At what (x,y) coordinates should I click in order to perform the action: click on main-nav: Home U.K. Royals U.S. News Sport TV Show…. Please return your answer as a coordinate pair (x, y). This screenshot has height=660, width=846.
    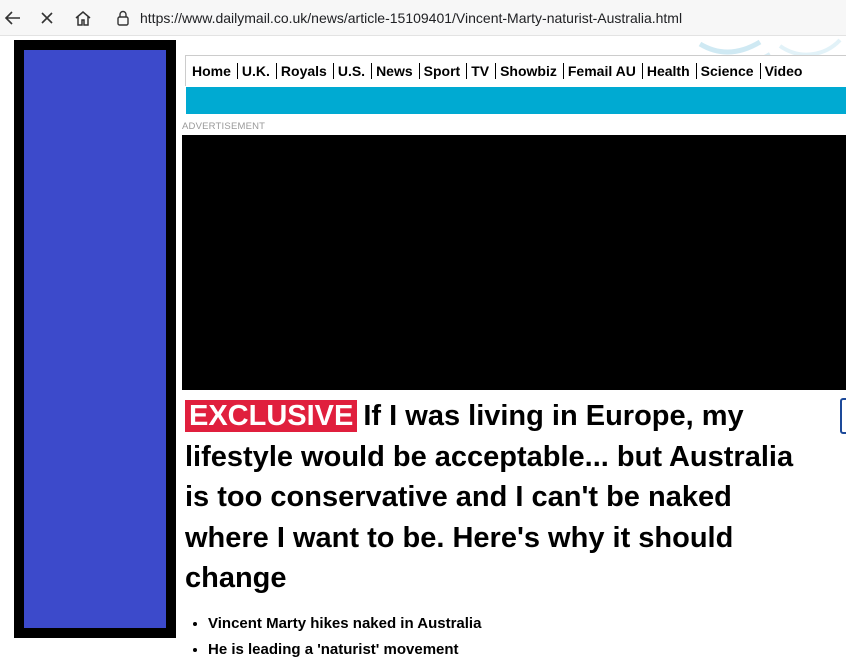
    Looking at the image, I should click on (515, 70).